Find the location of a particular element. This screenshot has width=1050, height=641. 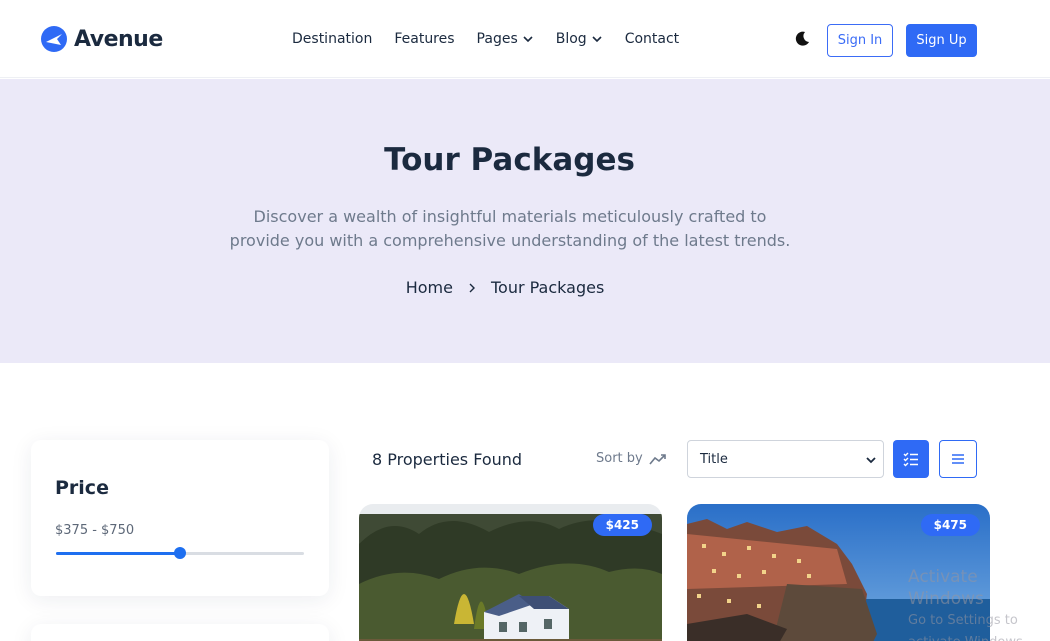

moon-icon is located at coordinates (802, 39).